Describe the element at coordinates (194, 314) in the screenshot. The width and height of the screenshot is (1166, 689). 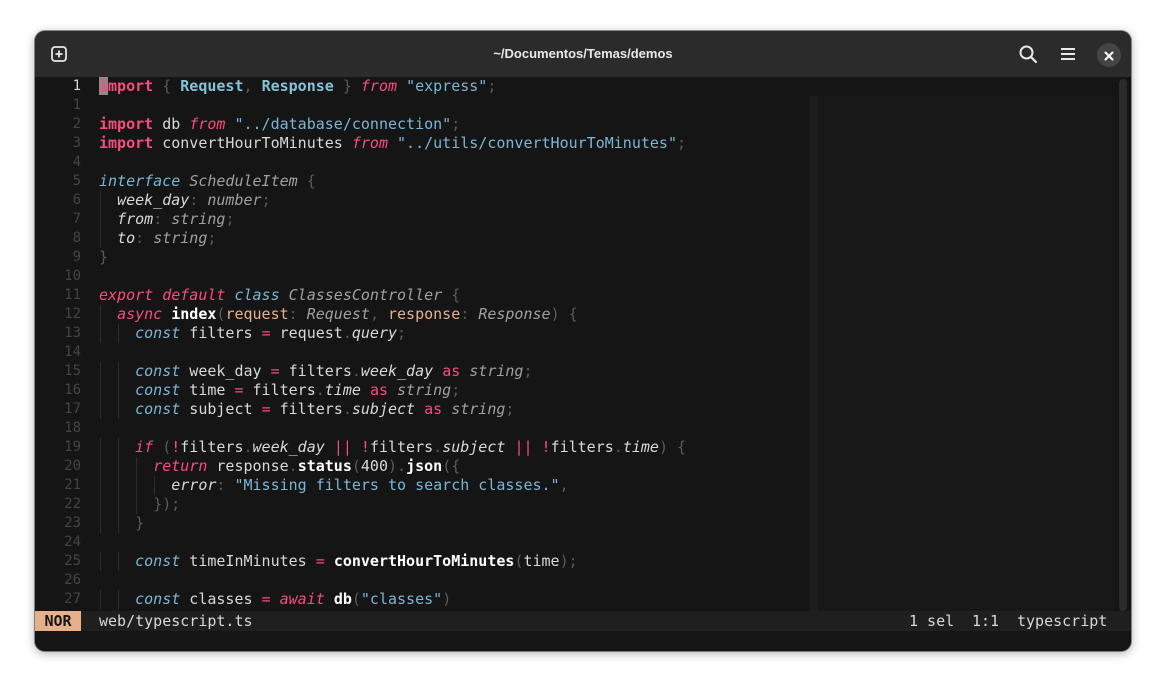
I see `code-token: index` at that location.